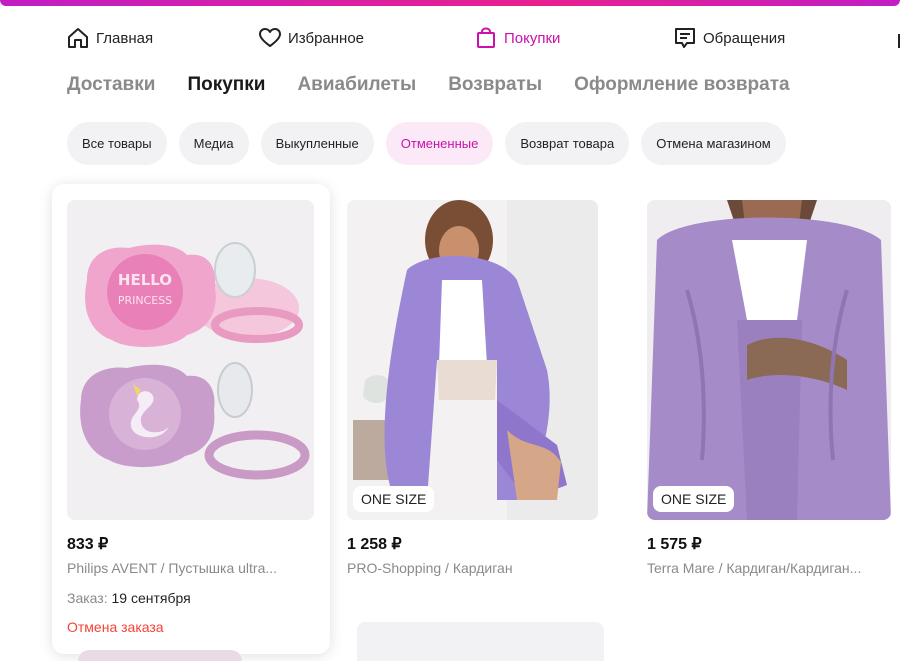 The image size is (900, 661). Describe the element at coordinates (213, 143) in the screenshot. I see `chip-media: Медиа` at that location.